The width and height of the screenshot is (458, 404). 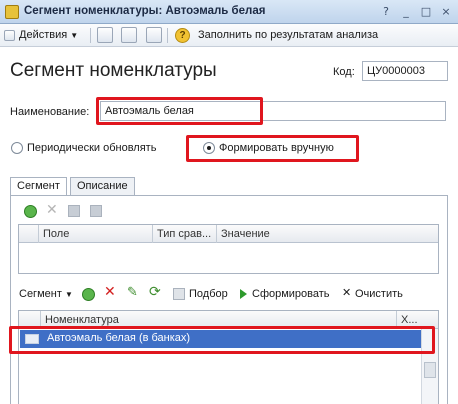 I want to click on segment-menu: Сегмент ▼, so click(x=46, y=294).